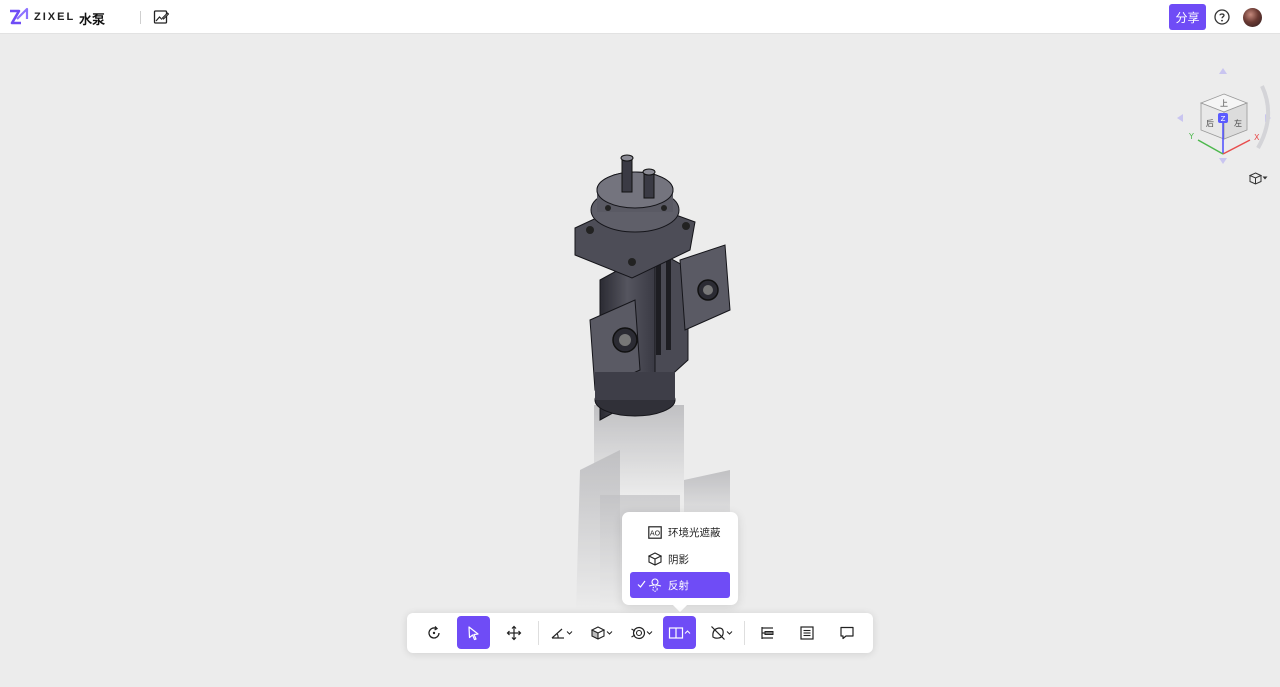  What do you see at coordinates (652, 287) in the screenshot?
I see `model-body` at bounding box center [652, 287].